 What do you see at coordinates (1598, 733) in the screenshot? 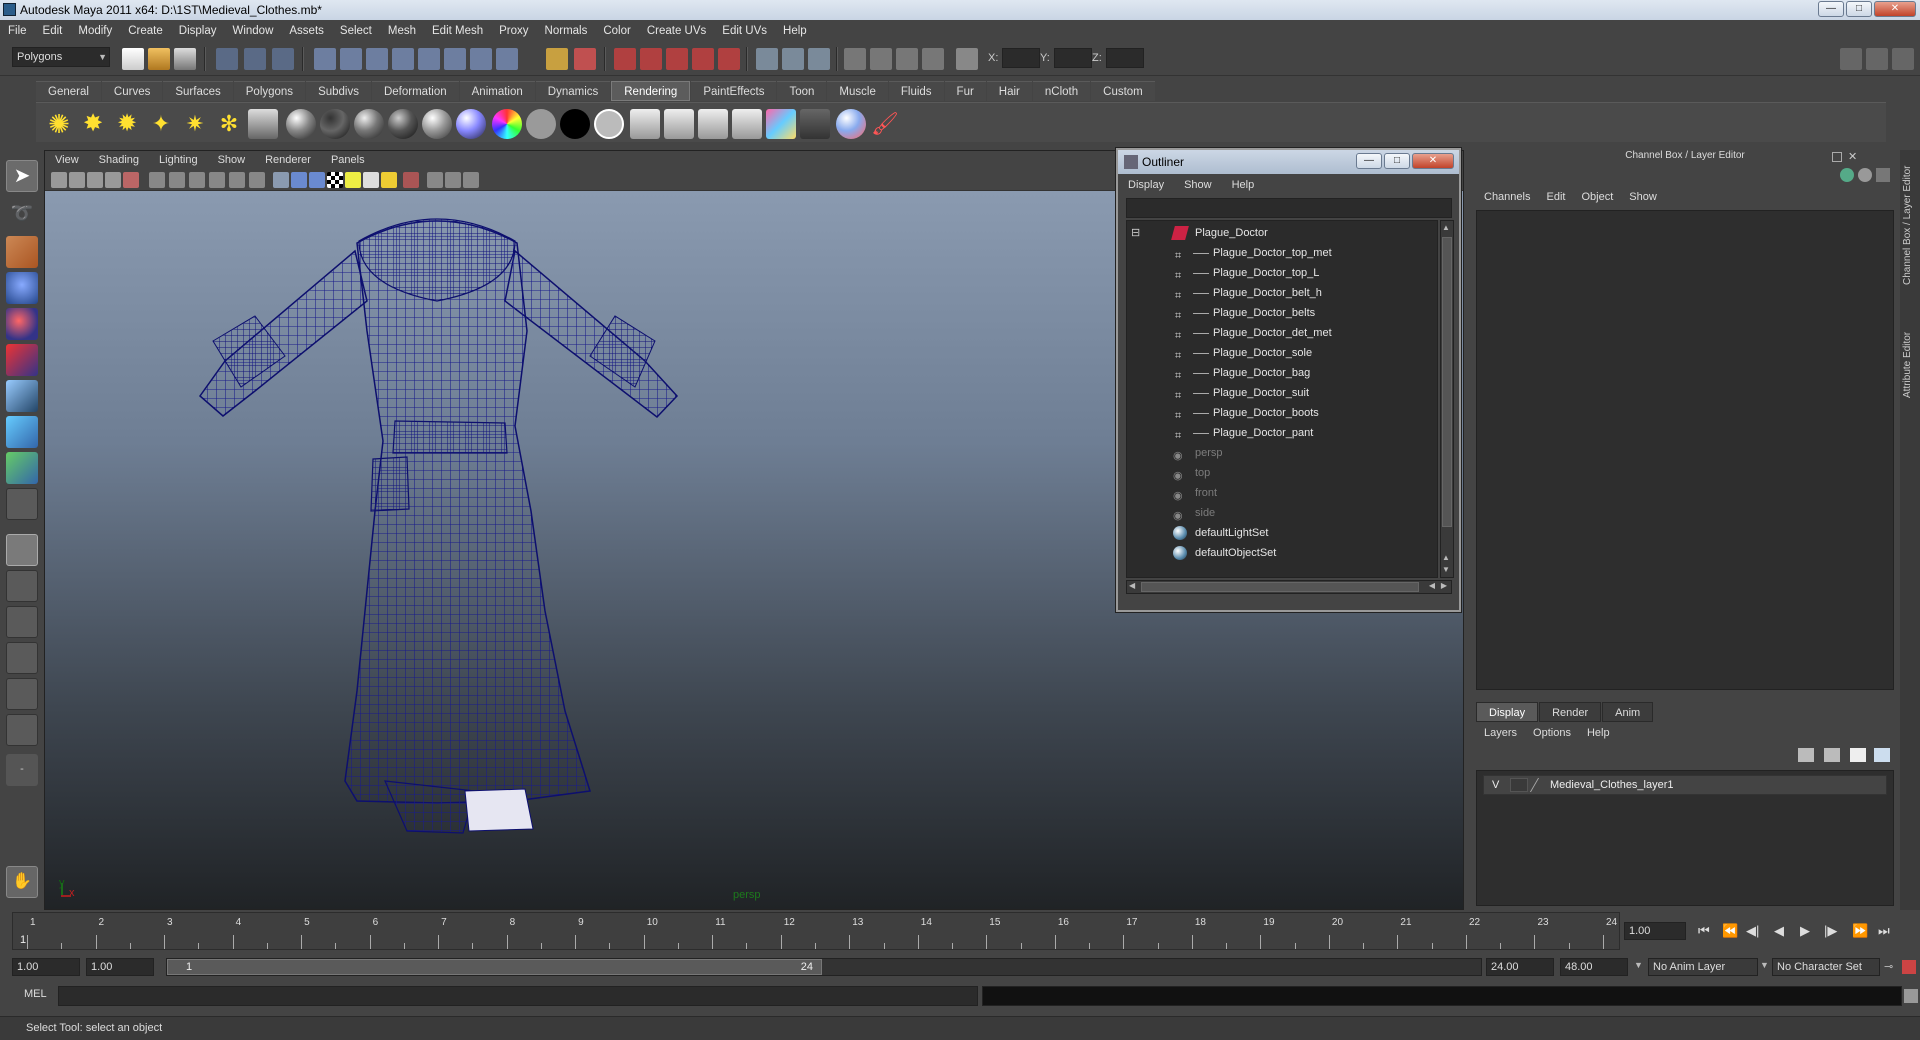
I see `layer-menu-help: Help` at bounding box center [1598, 733].